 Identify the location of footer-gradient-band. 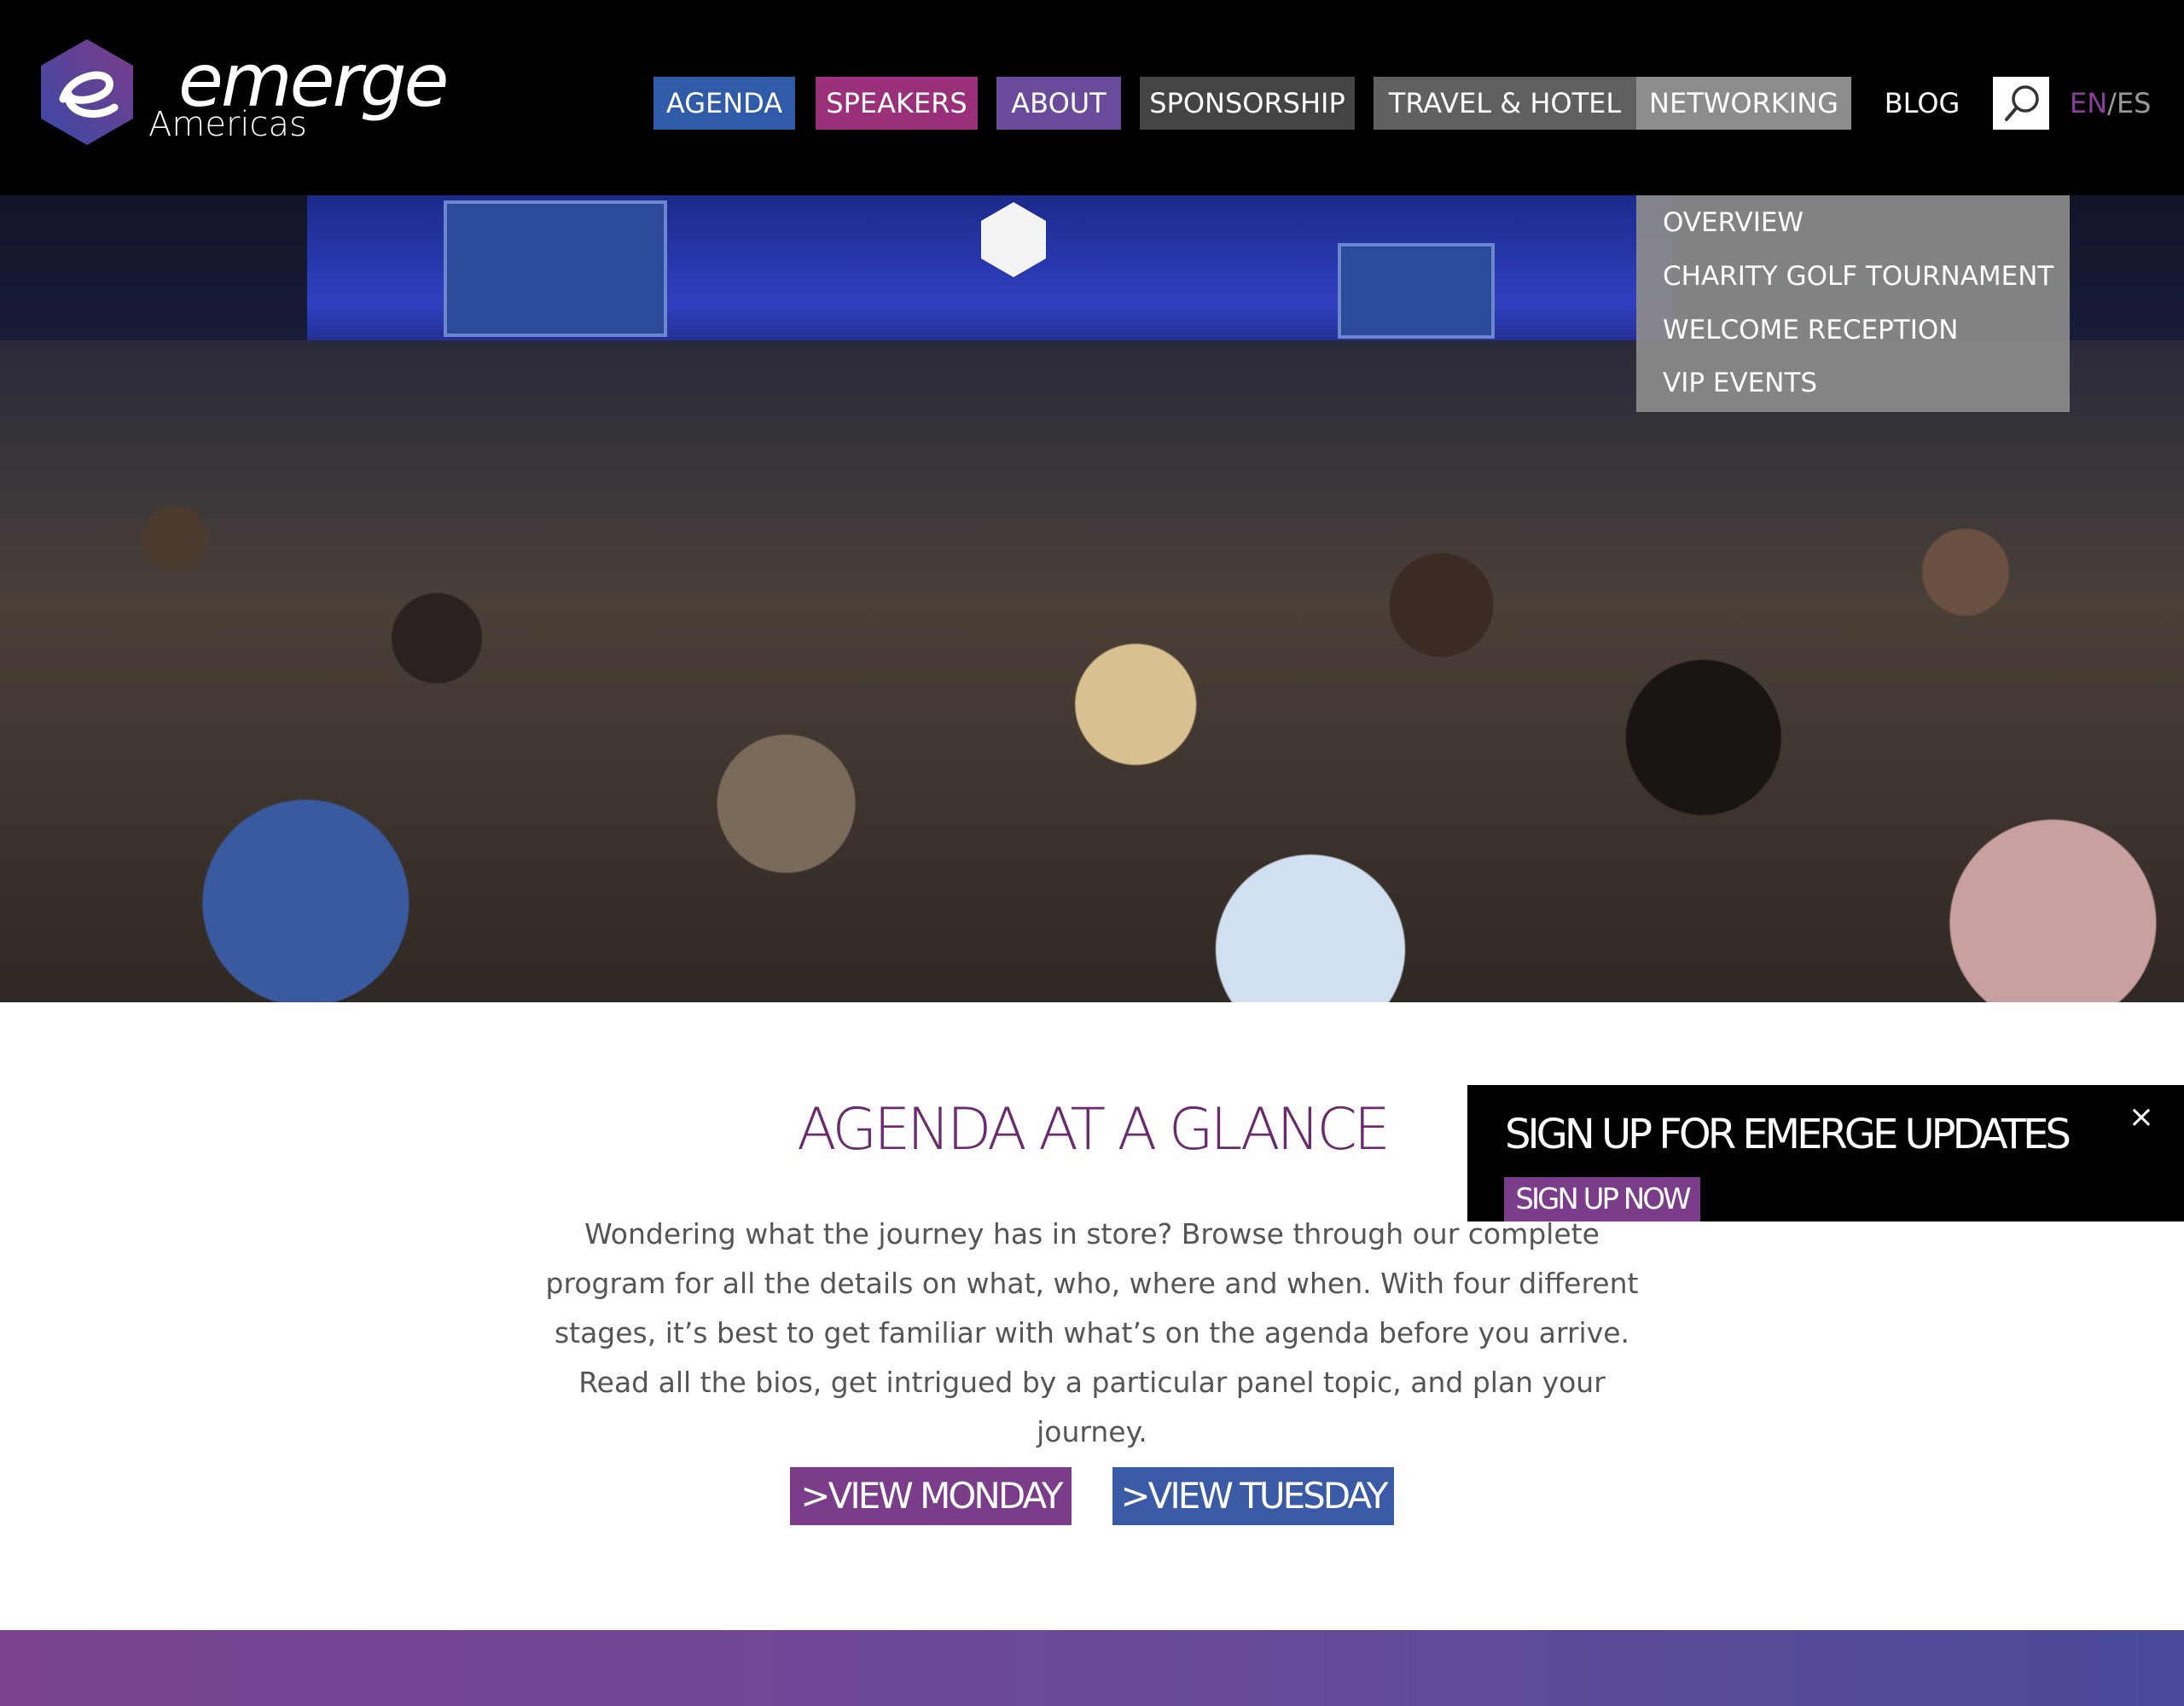
(1092, 1668).